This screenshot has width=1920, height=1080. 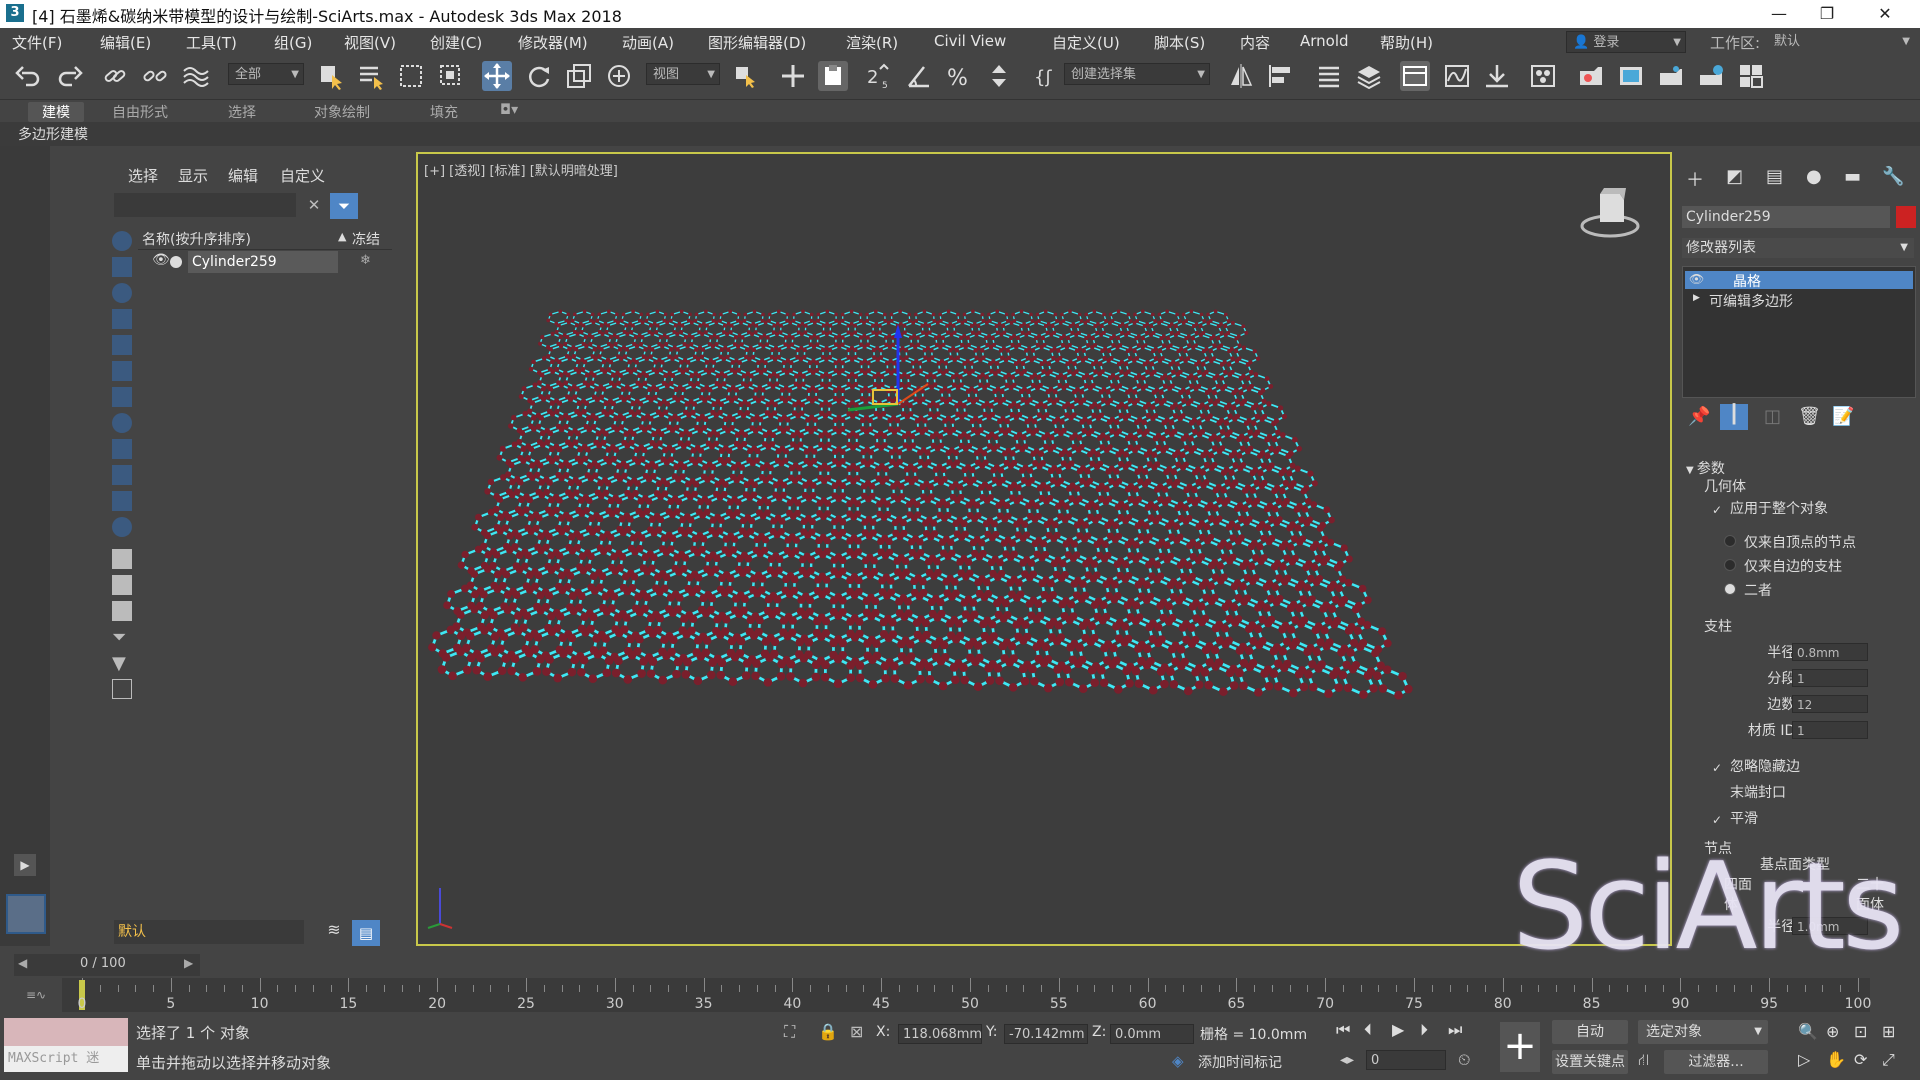 What do you see at coordinates (1045, 76) in the screenshot?
I see `edit-named-selection-icon: {ʃ` at bounding box center [1045, 76].